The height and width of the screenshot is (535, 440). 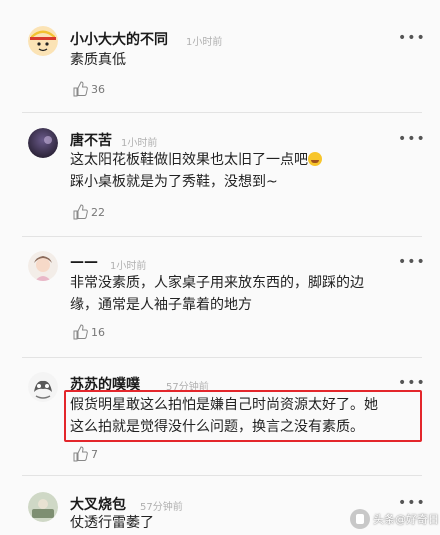 What do you see at coordinates (94, 454) in the screenshot?
I see `like-count: 7` at bounding box center [94, 454].